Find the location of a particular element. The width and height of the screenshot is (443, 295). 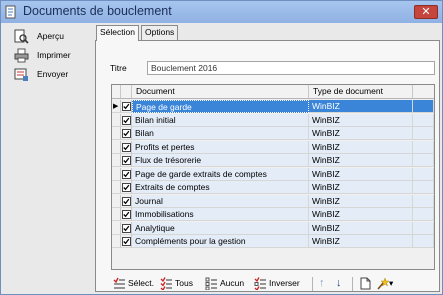

column-header-type: Type de document is located at coordinates (361, 91).